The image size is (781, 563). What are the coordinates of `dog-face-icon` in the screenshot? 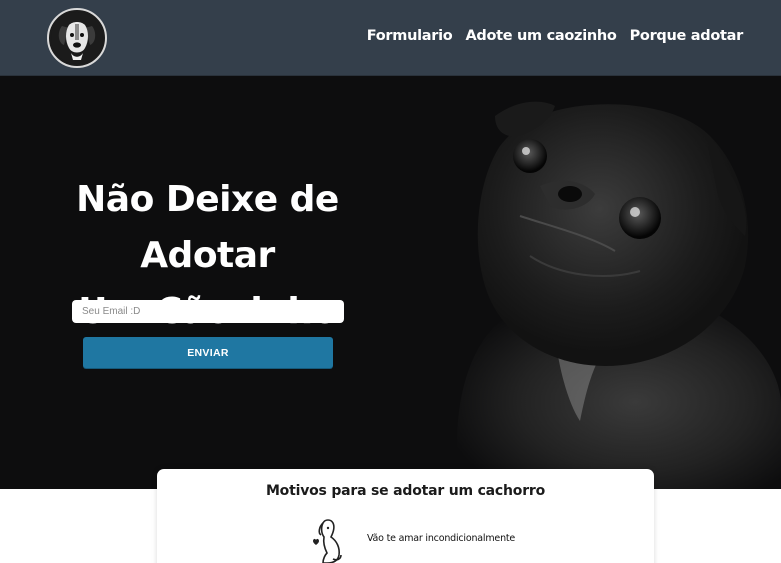 It's located at (77, 38).